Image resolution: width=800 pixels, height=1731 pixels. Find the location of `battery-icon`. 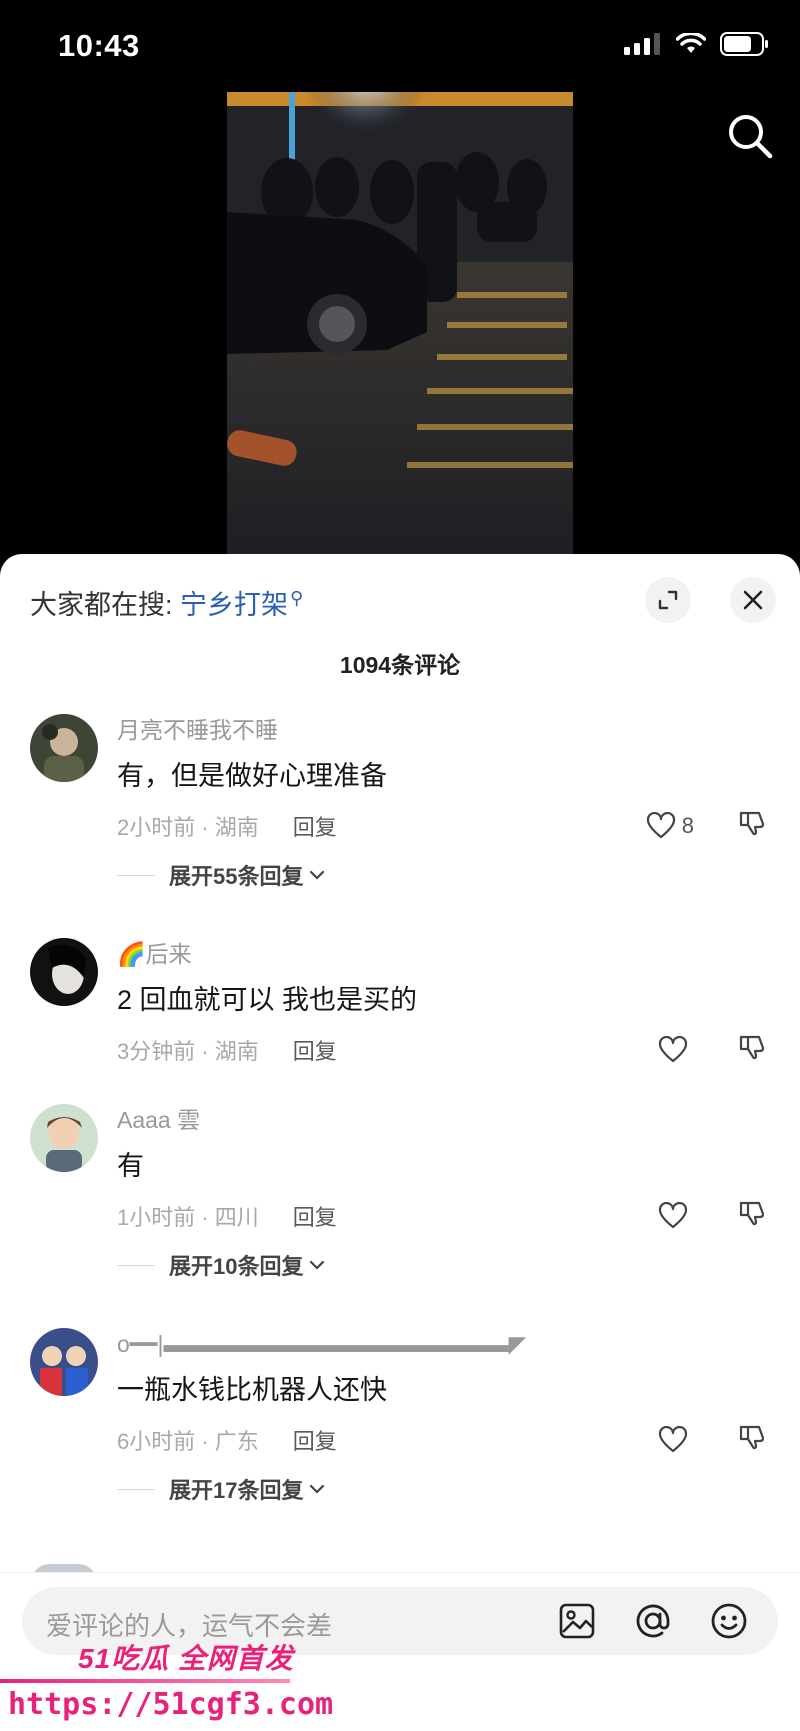

battery-icon is located at coordinates (744, 44).